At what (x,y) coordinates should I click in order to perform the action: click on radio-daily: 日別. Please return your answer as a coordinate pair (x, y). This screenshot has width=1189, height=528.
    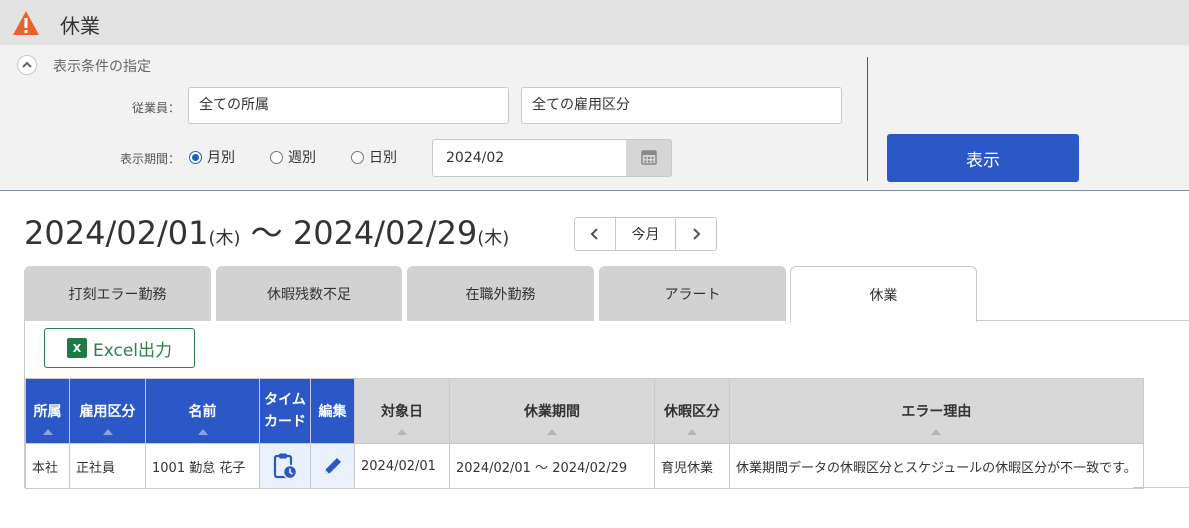
    Looking at the image, I should click on (374, 157).